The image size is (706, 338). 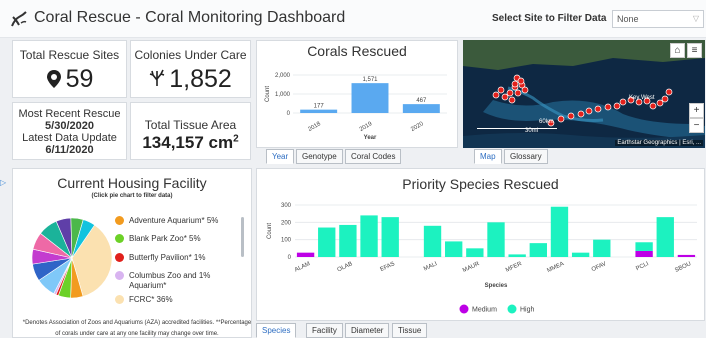 What do you see at coordinates (526, 156) in the screenshot?
I see `tab-glossary: Glossary` at bounding box center [526, 156].